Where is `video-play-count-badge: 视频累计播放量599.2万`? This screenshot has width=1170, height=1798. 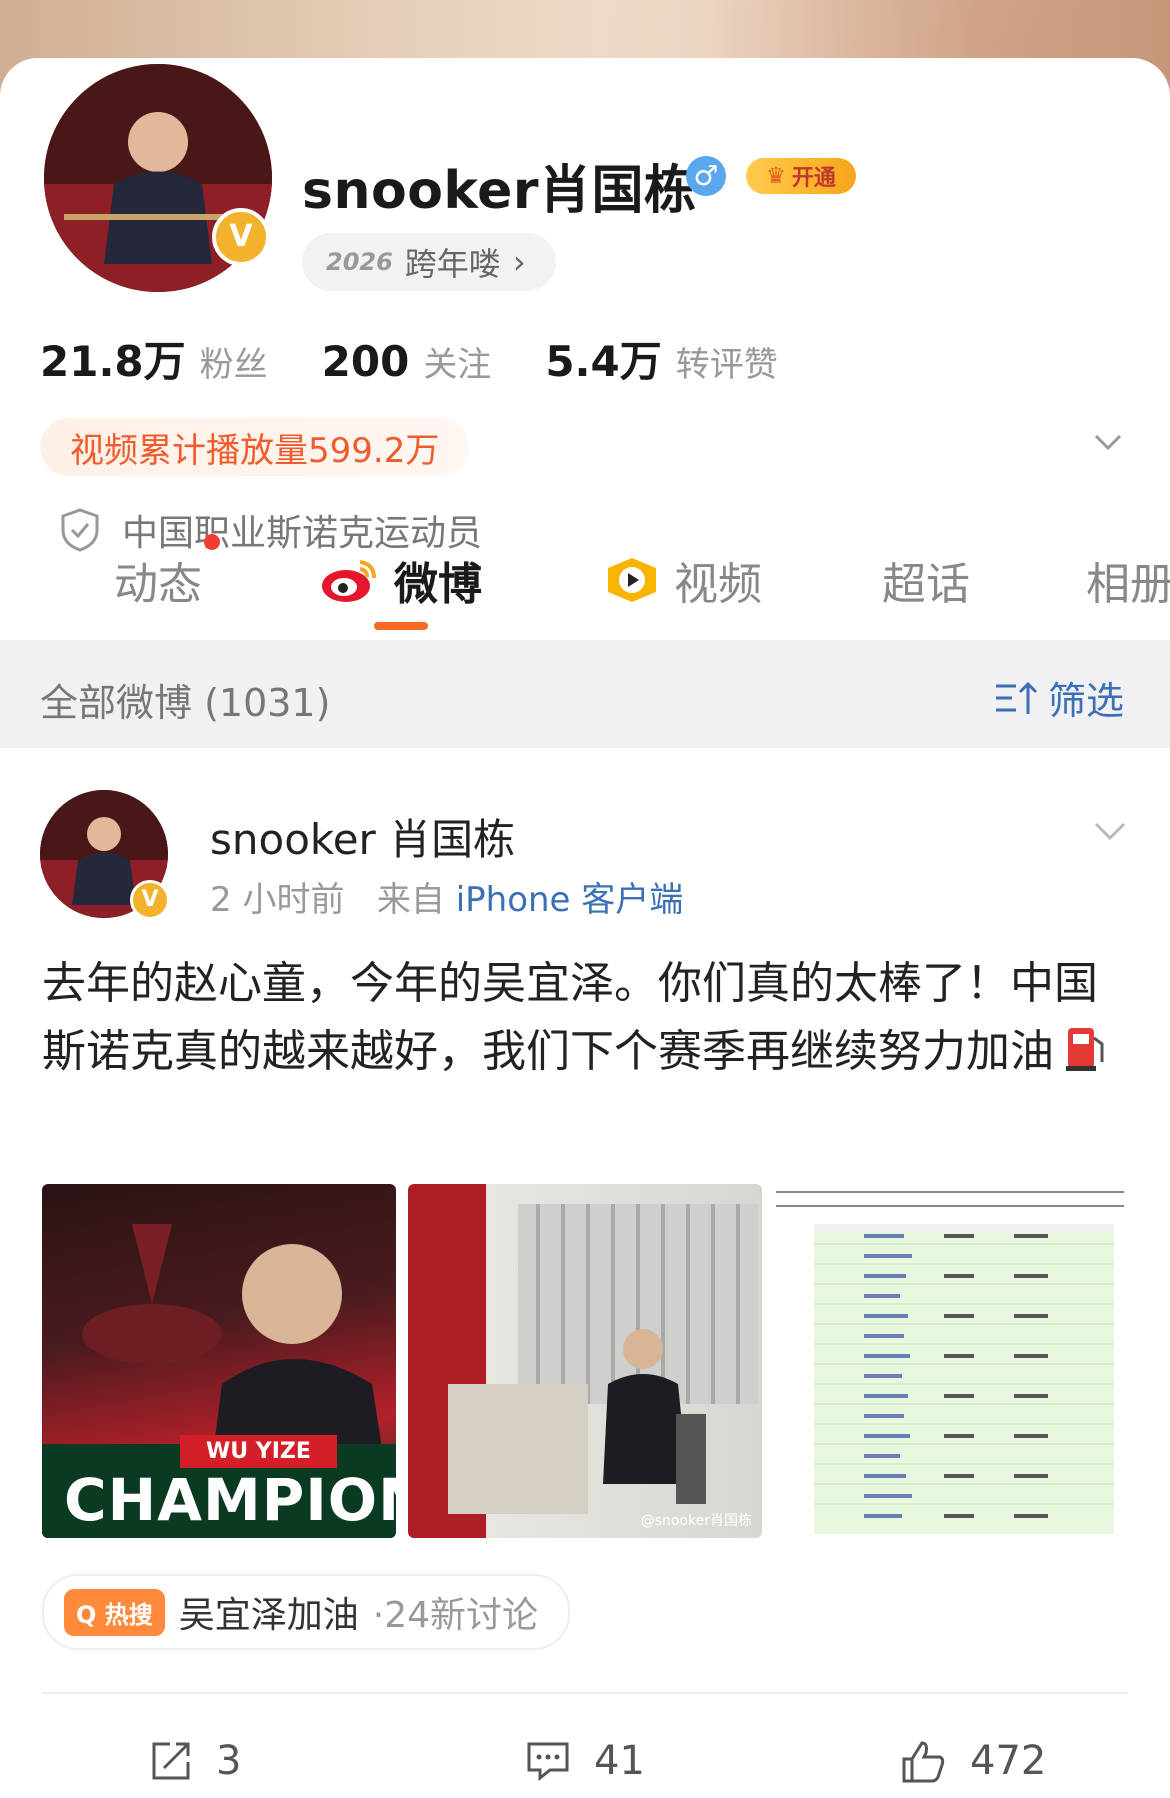 video-play-count-badge: 视频累计播放量599.2万 is located at coordinates (255, 447).